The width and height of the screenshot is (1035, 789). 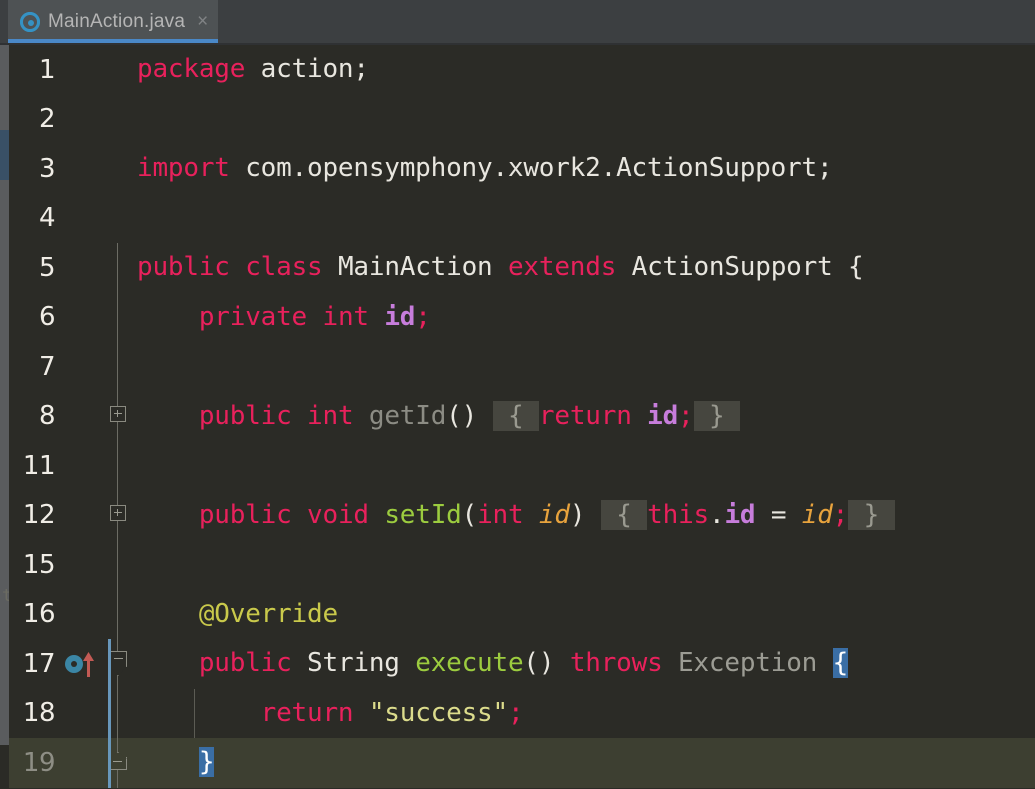 What do you see at coordinates (586, 615) in the screenshot?
I see `code-text: @Override` at bounding box center [586, 615].